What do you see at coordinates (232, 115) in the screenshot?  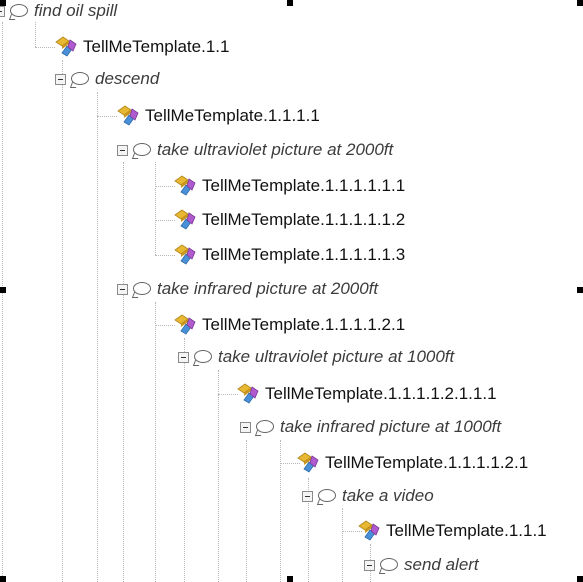 I see `template-label: TellMeTemplate.1.1.1.1` at bounding box center [232, 115].